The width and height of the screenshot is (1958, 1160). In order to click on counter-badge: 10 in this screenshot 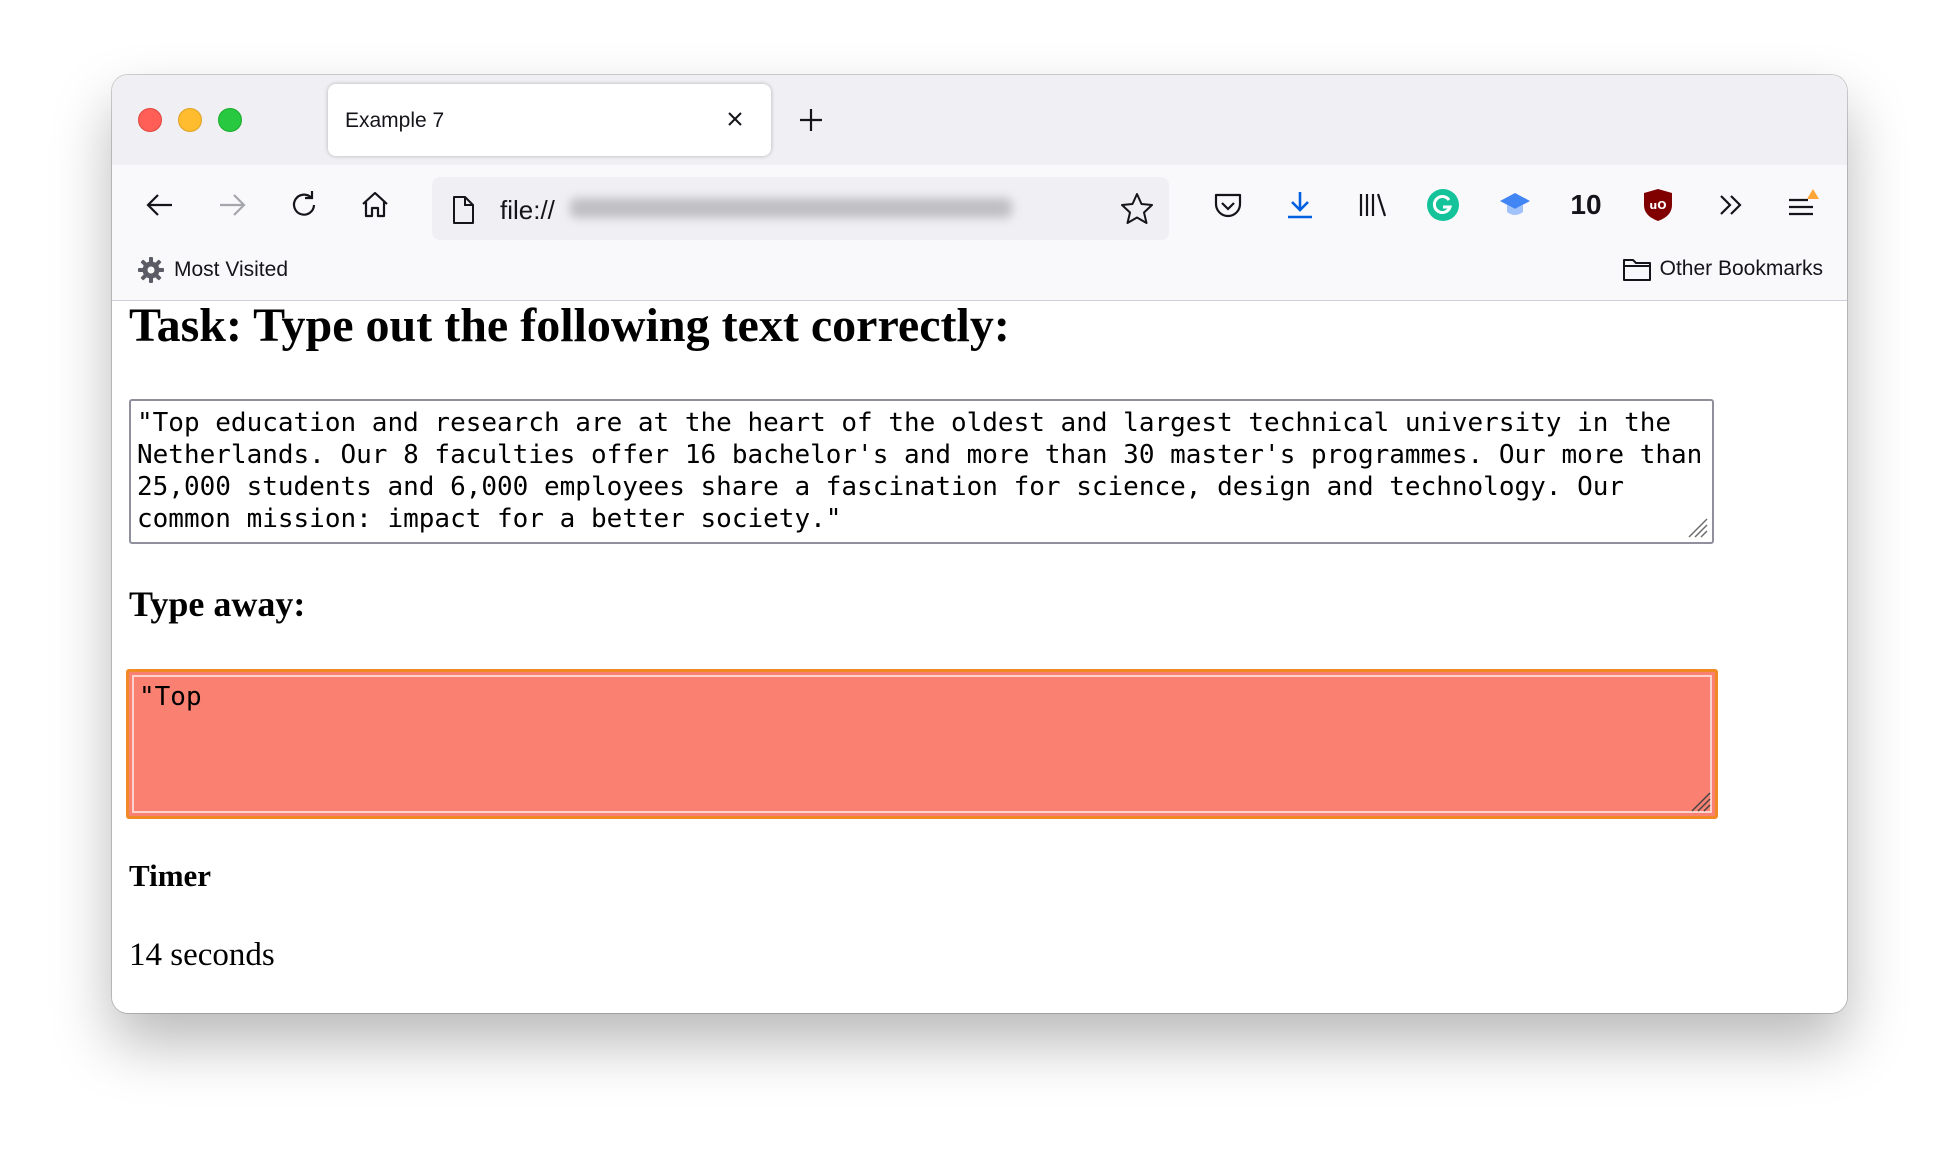, I will do `click(1586, 204)`.